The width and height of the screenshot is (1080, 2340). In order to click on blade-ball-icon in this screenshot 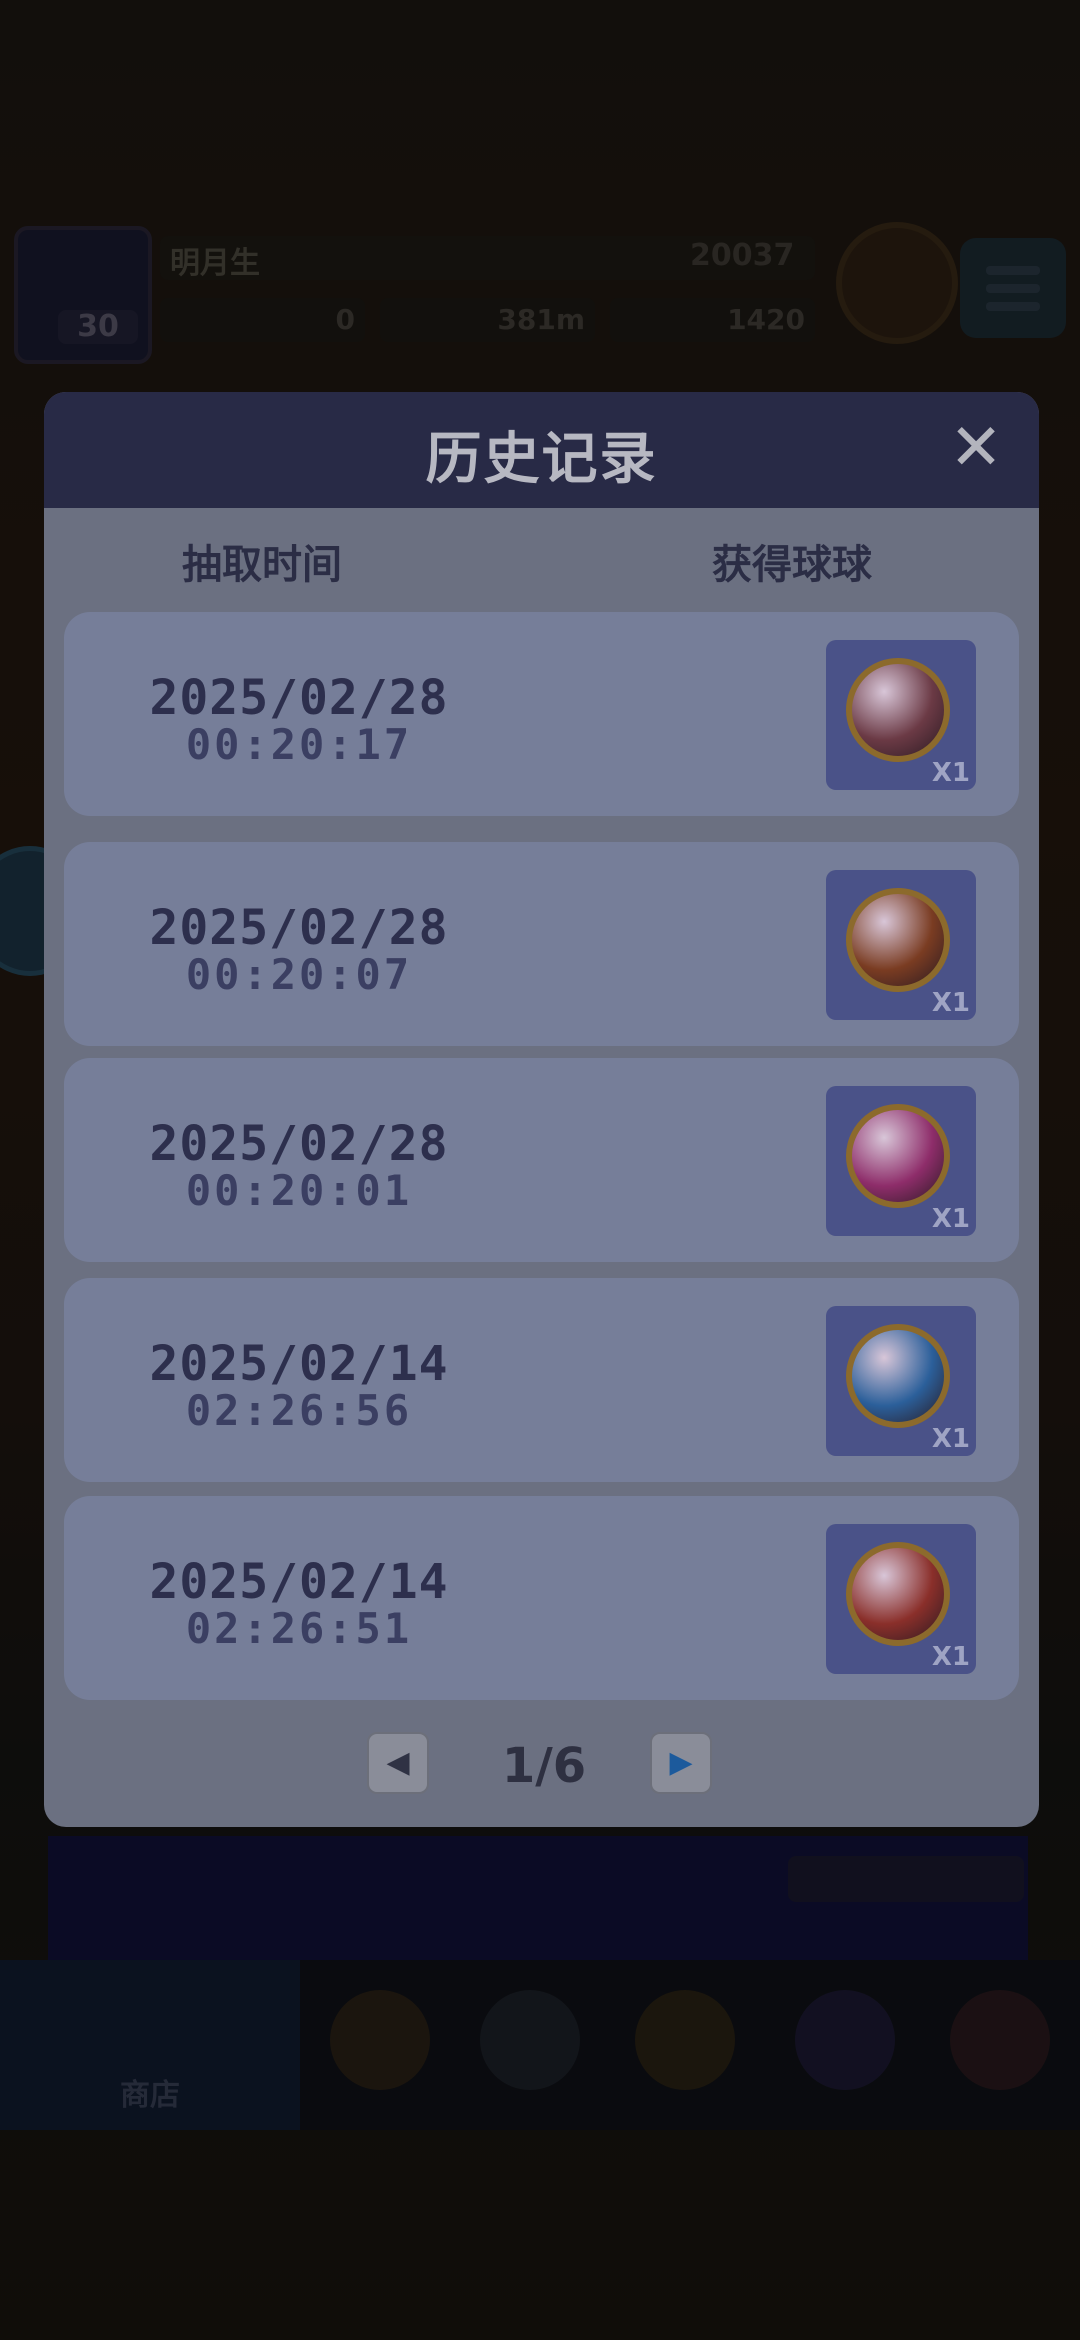, I will do `click(898, 1156)`.